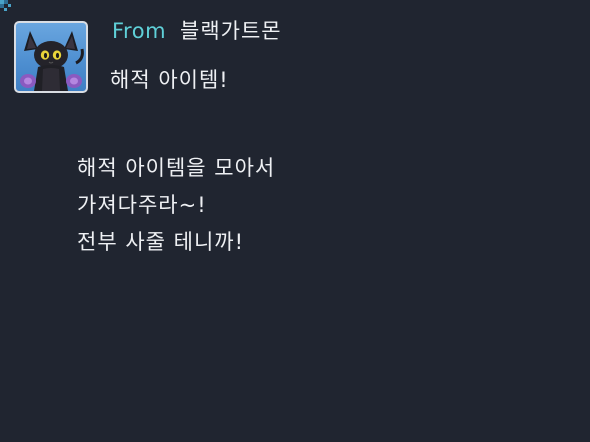 The height and width of the screenshot is (442, 590). Describe the element at coordinates (52, 61) in the screenshot. I see `black-gatomon-portrait-icon` at that location.